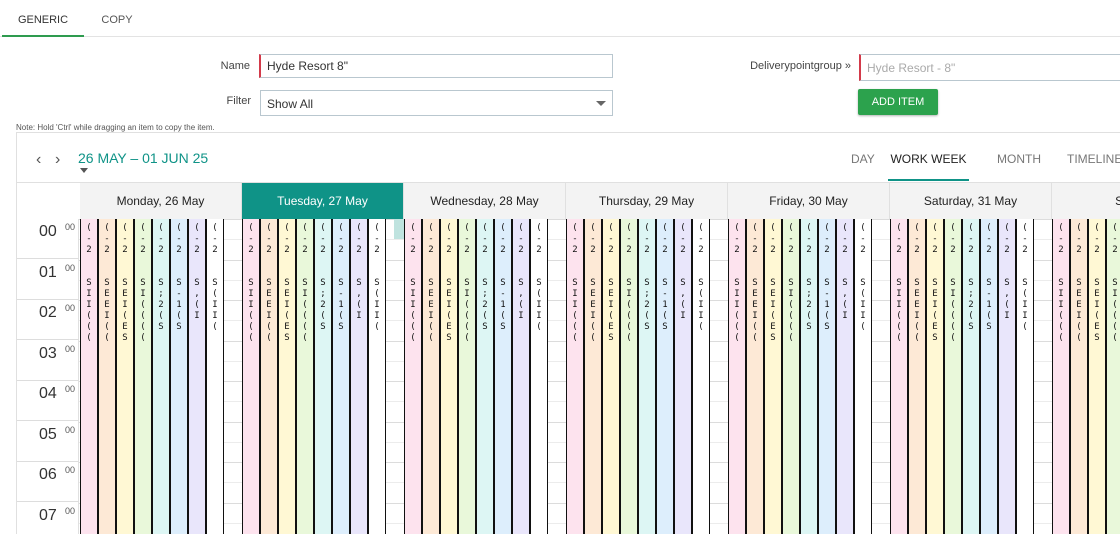 The height and width of the screenshot is (534, 1120). Describe the element at coordinates (323, 201) in the screenshot. I see `day-header: Tuesday, 27 May` at that location.